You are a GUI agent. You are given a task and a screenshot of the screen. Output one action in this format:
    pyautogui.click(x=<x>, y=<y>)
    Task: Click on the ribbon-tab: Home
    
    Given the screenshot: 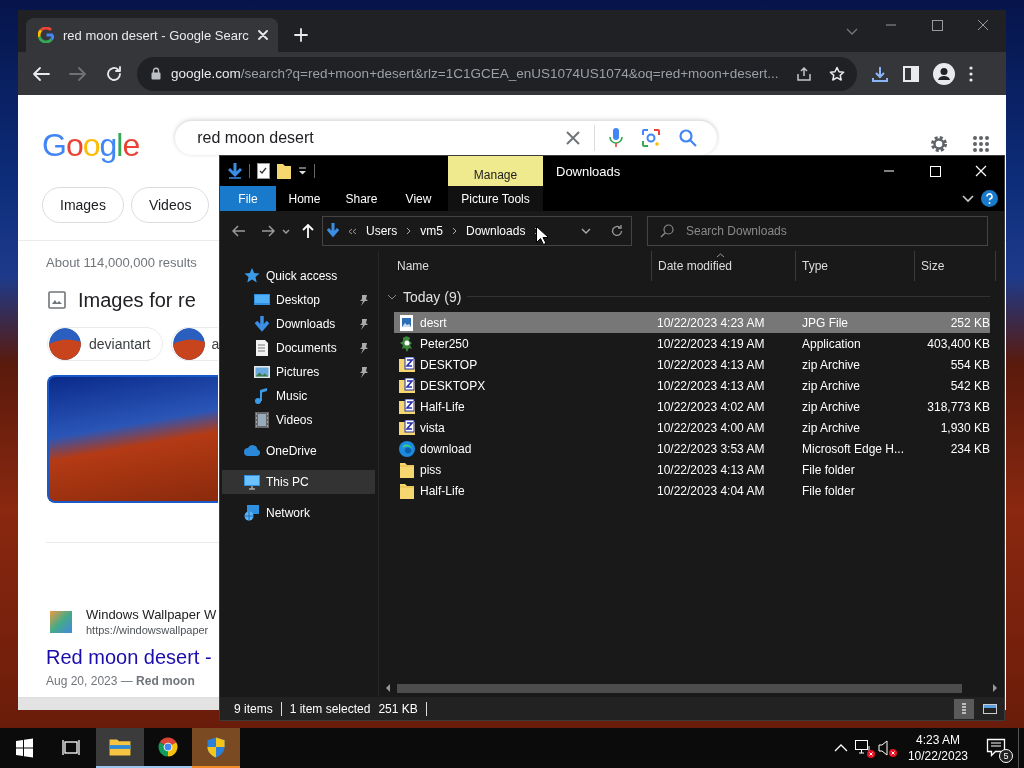 What is the action you would take?
    pyautogui.click(x=304, y=198)
    